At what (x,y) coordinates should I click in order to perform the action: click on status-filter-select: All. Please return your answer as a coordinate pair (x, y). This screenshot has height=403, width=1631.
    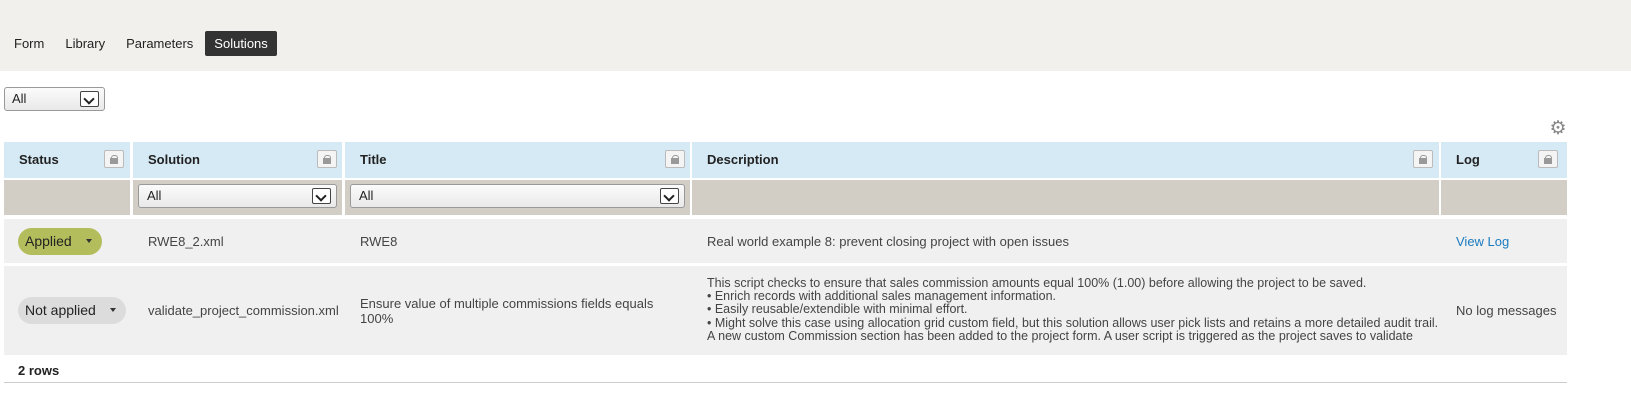
    Looking at the image, I should click on (54, 99).